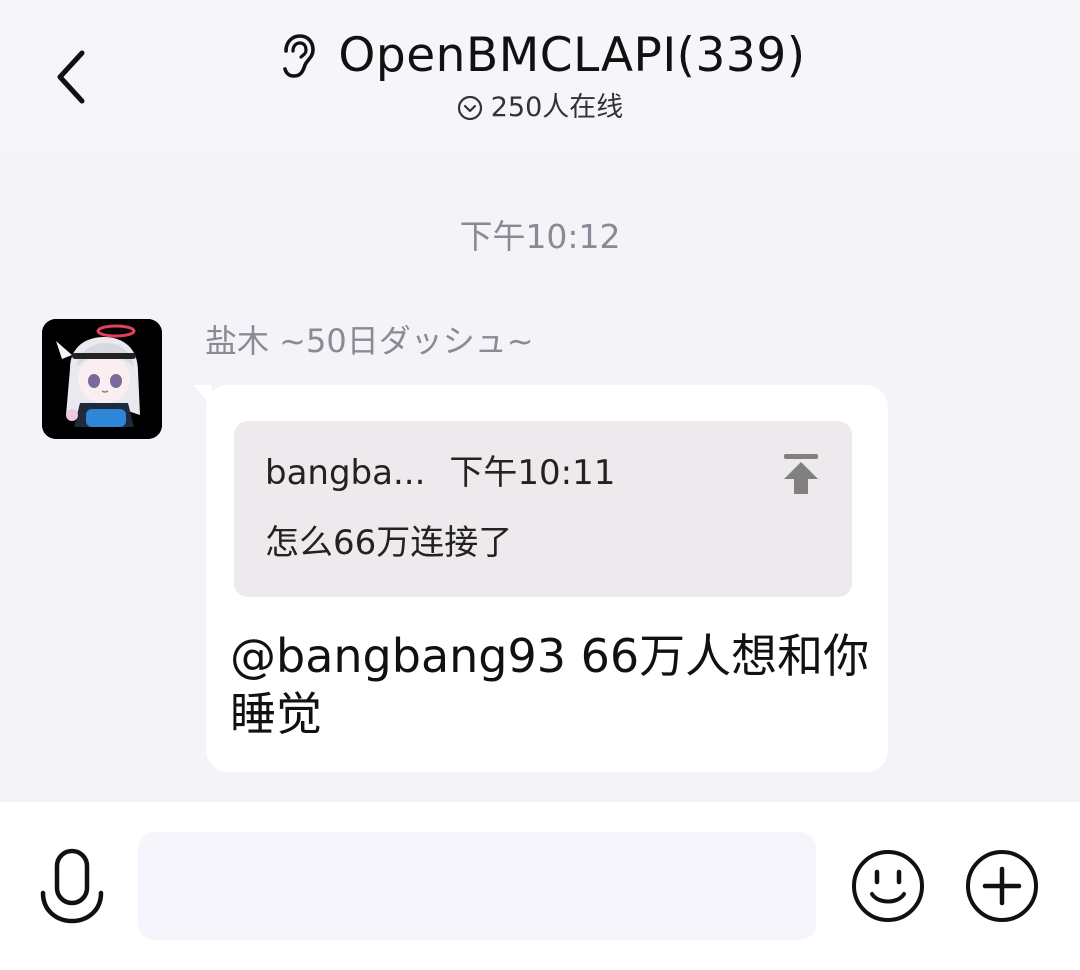 Image resolution: width=1080 pixels, height=970 pixels. What do you see at coordinates (557, 107) in the screenshot?
I see `online-count: 250人在线` at bounding box center [557, 107].